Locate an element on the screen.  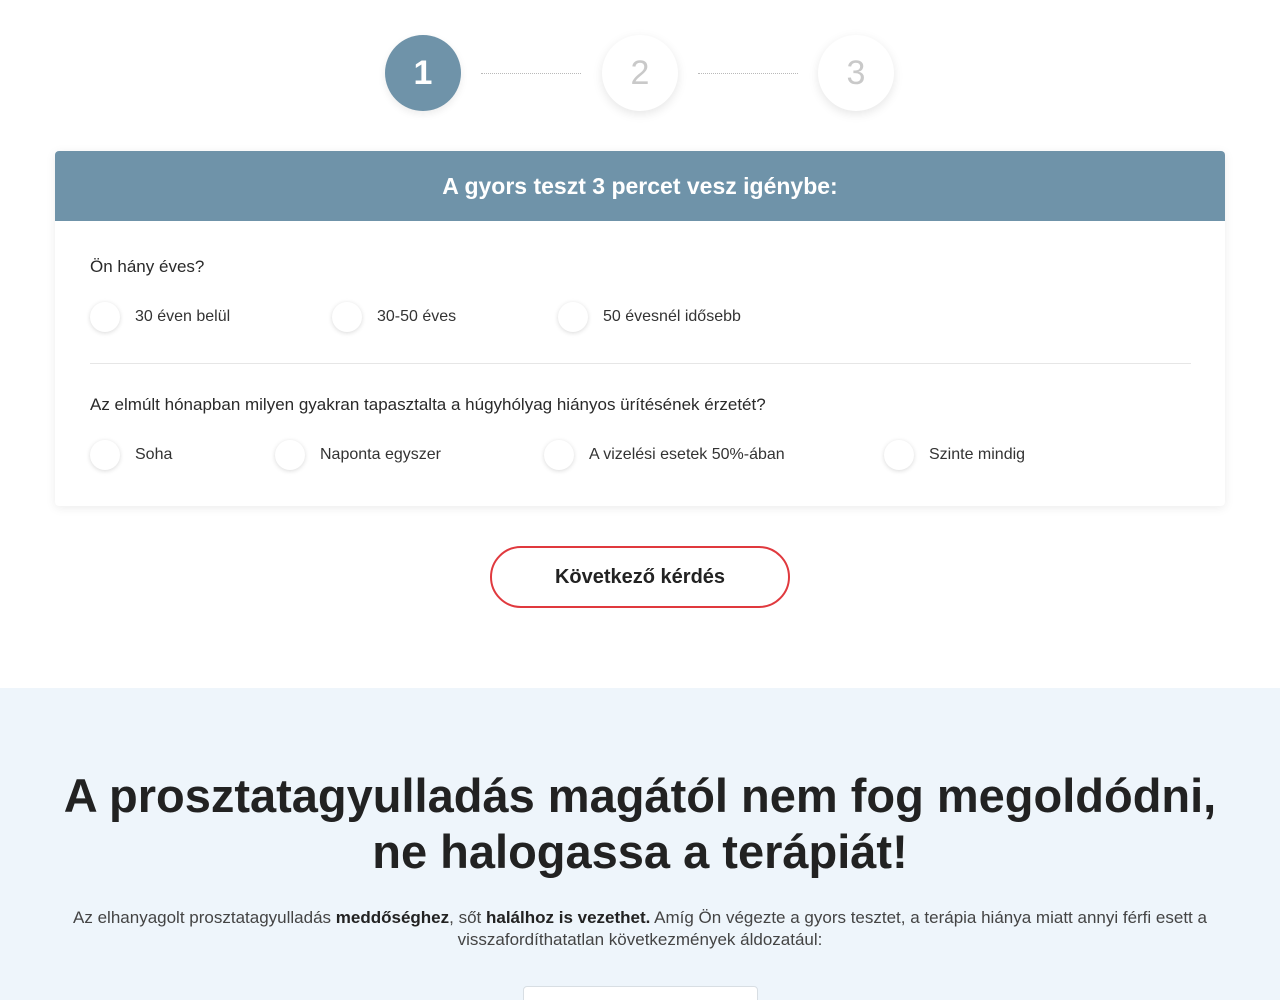
option-label: 50 évesnél idősebb is located at coordinates (672, 316).